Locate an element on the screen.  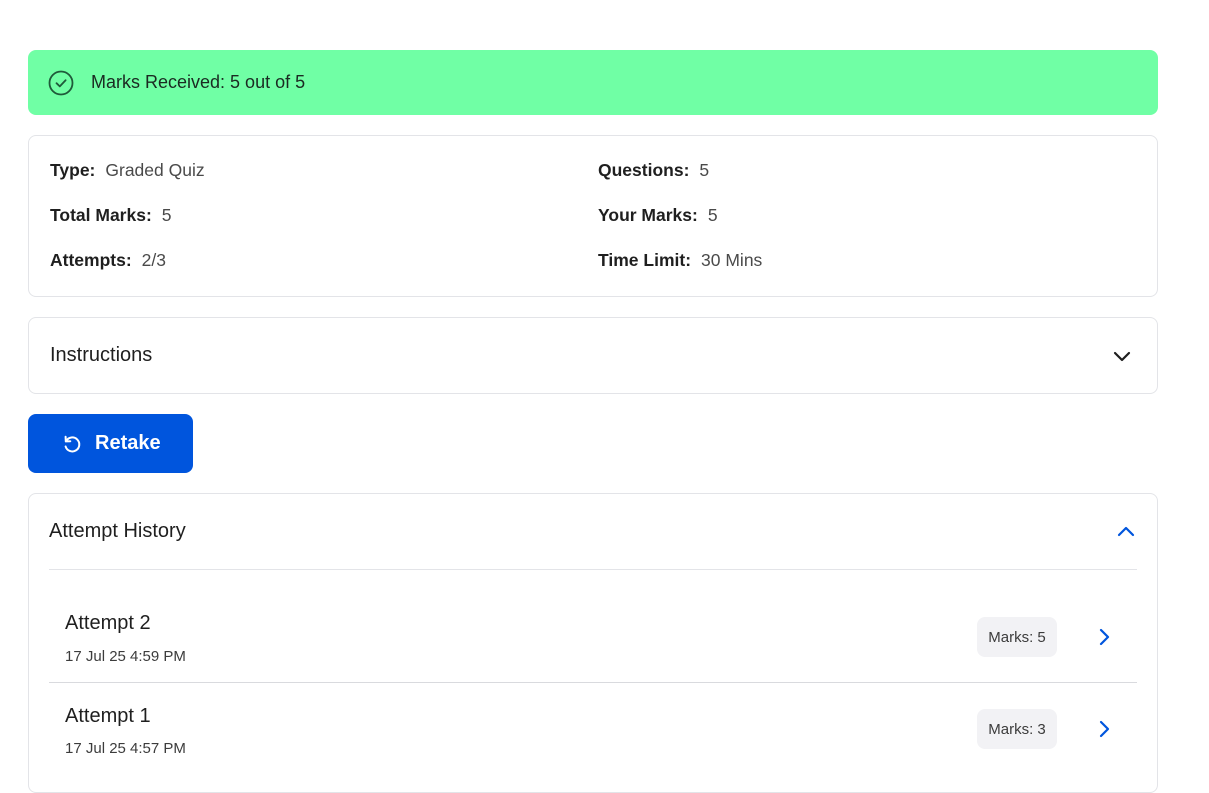
instructions-title: Instructions is located at coordinates (101, 355).